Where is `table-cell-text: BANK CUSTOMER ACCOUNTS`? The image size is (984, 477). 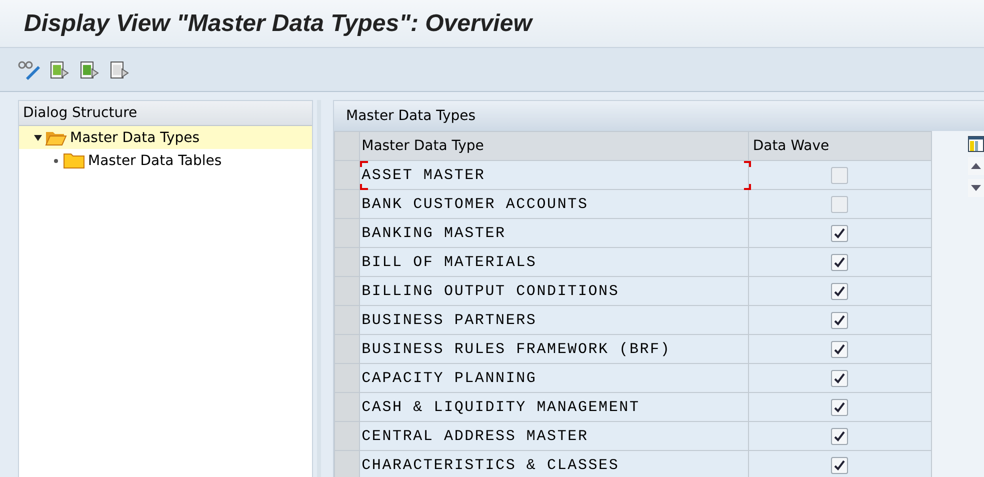
table-cell-text: BANK CUSTOMER ACCOUNTS is located at coordinates (476, 204).